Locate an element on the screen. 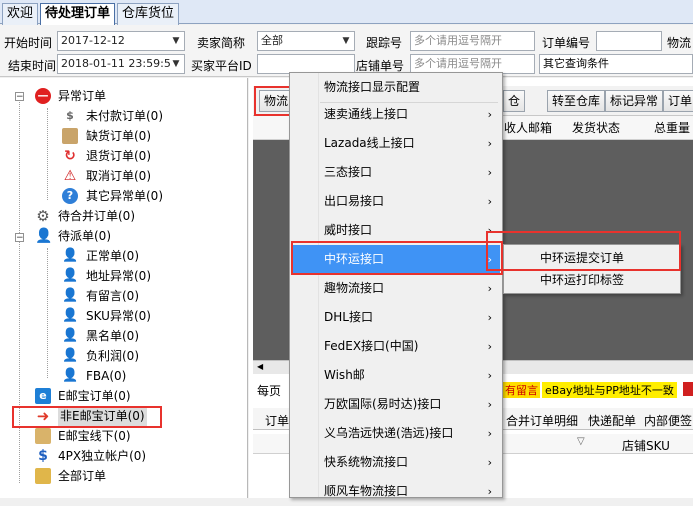  menu-item-chukou1: 出口易接口 › is located at coordinates (396, 201).